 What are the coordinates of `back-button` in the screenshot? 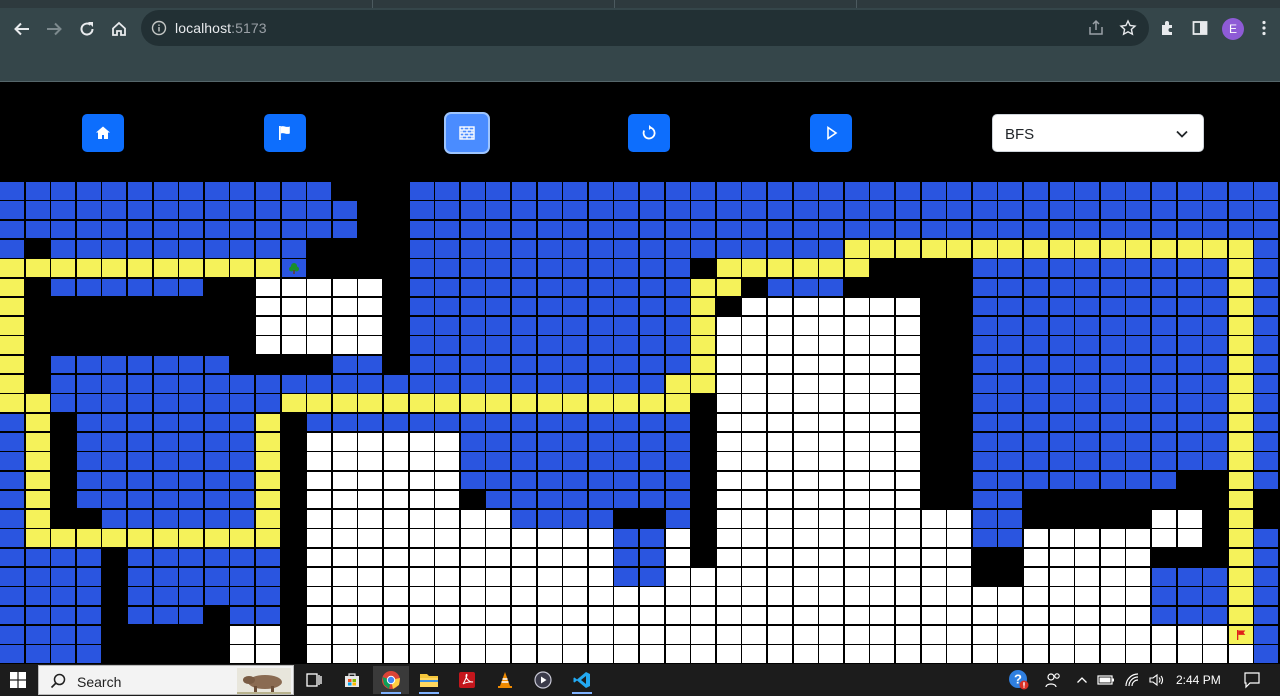 It's located at (22, 29).